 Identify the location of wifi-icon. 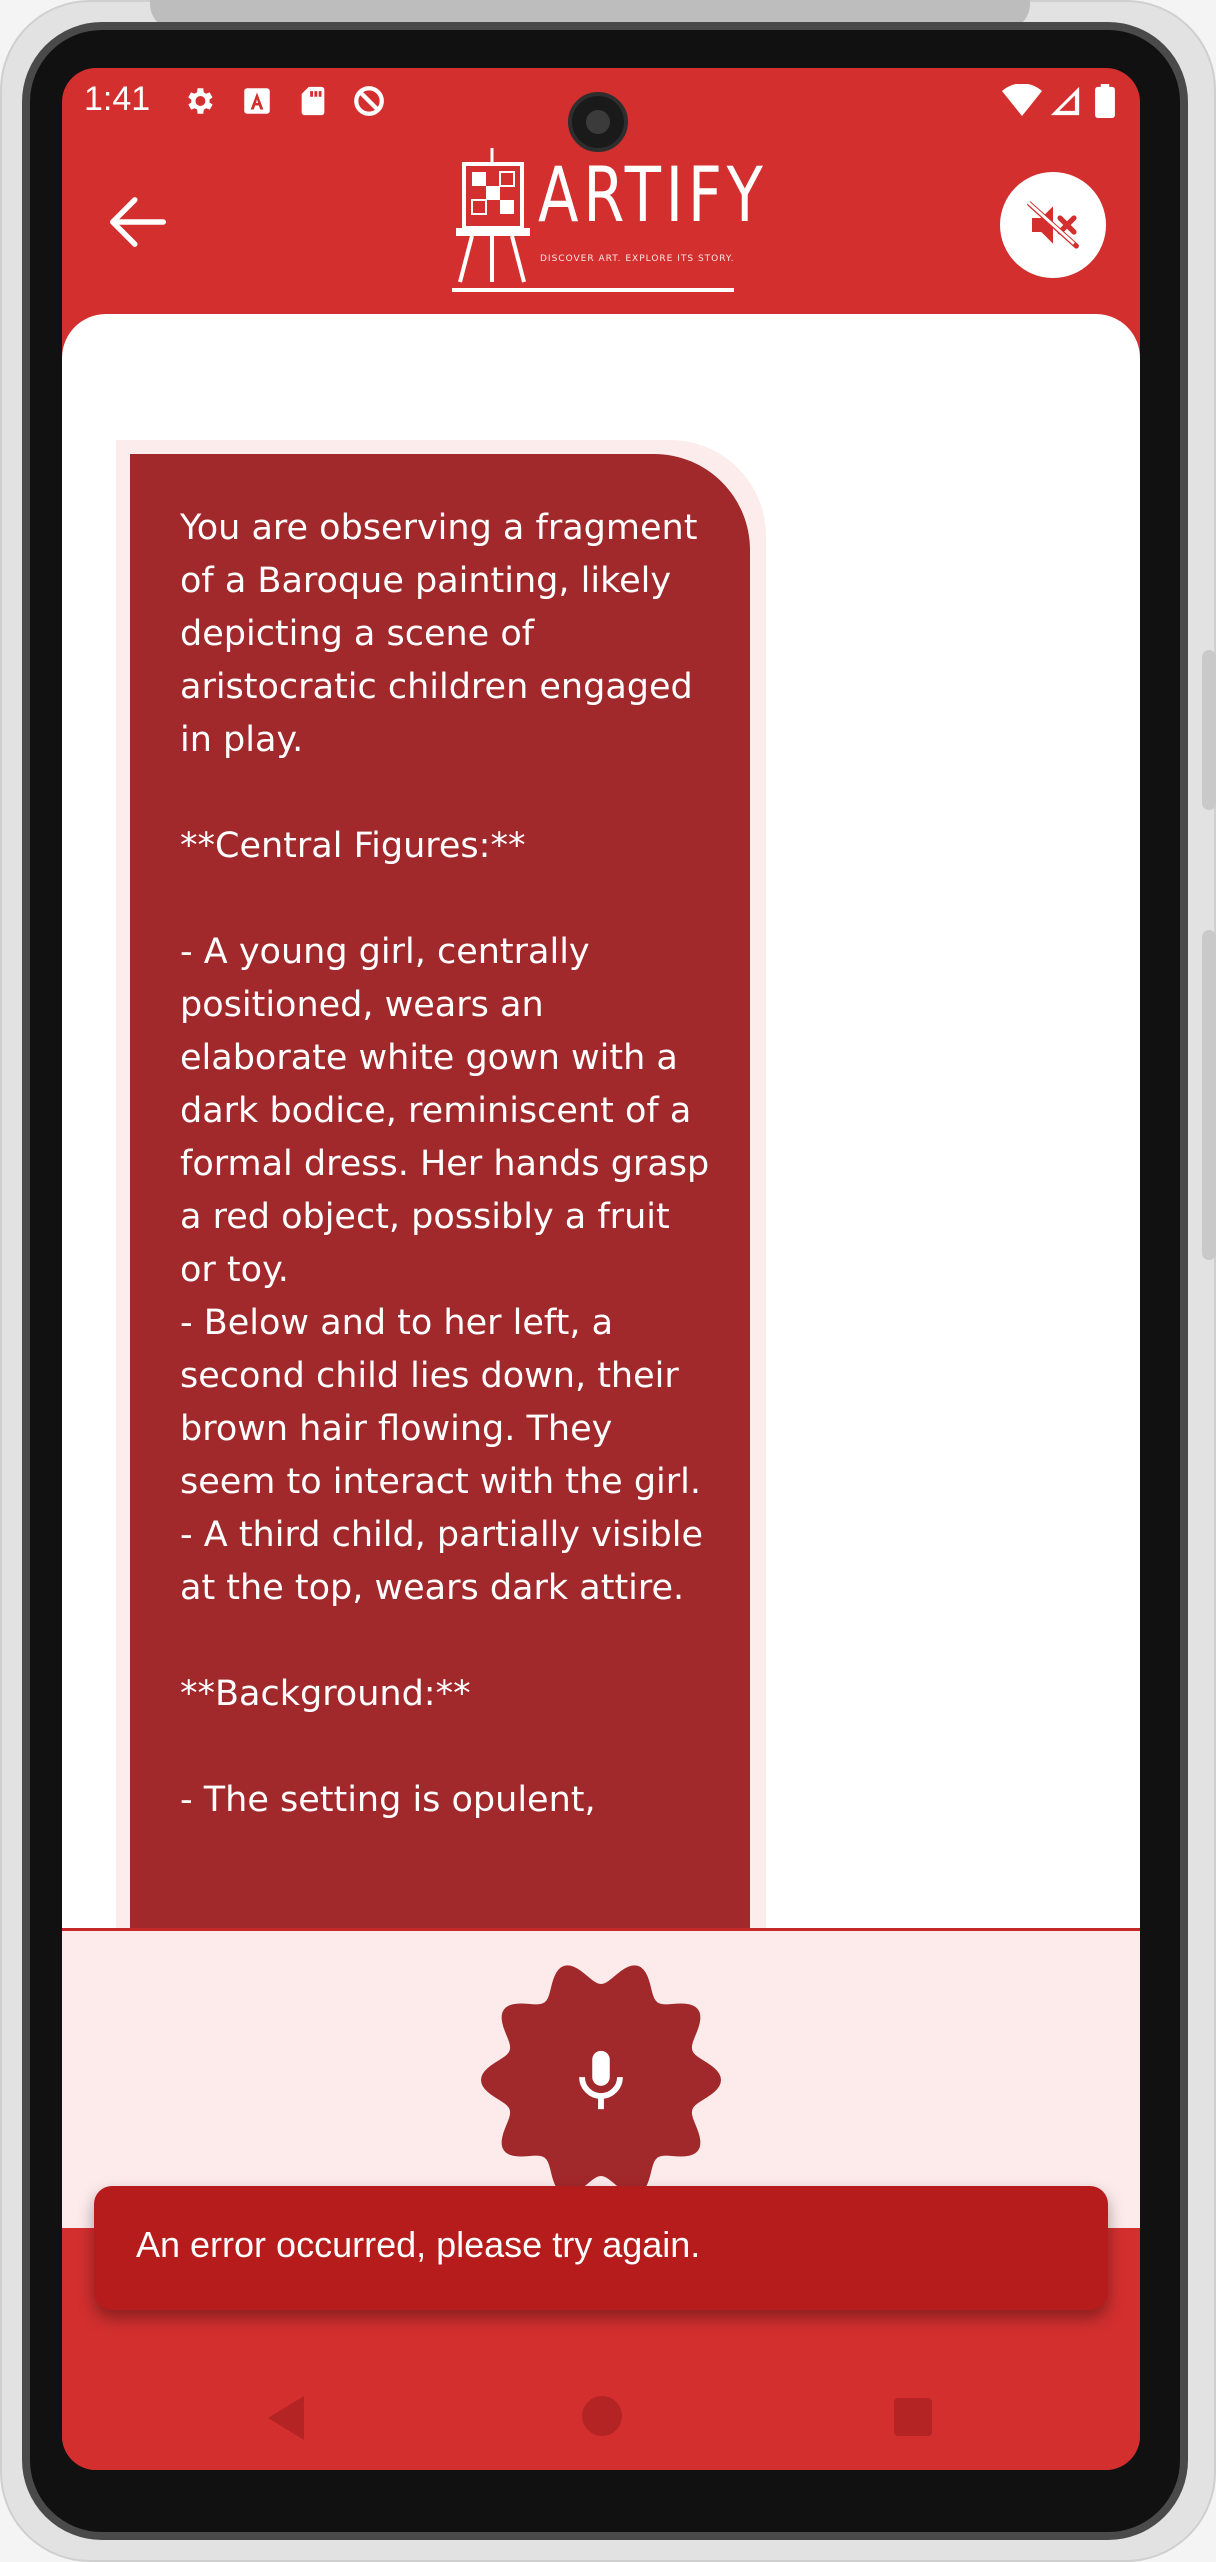
(1022, 100).